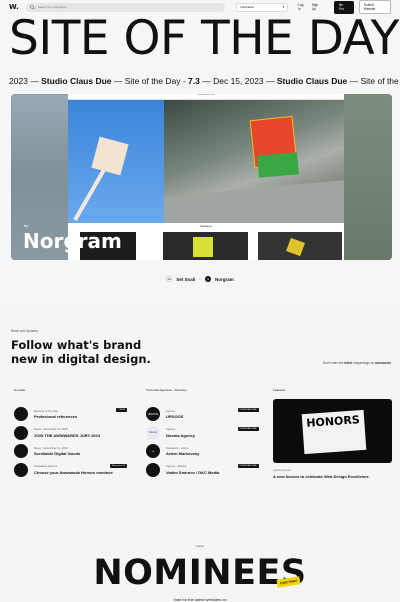  Describe the element at coordinates (383, 363) in the screenshot. I see `newsletter-site: awwwards` at that location.